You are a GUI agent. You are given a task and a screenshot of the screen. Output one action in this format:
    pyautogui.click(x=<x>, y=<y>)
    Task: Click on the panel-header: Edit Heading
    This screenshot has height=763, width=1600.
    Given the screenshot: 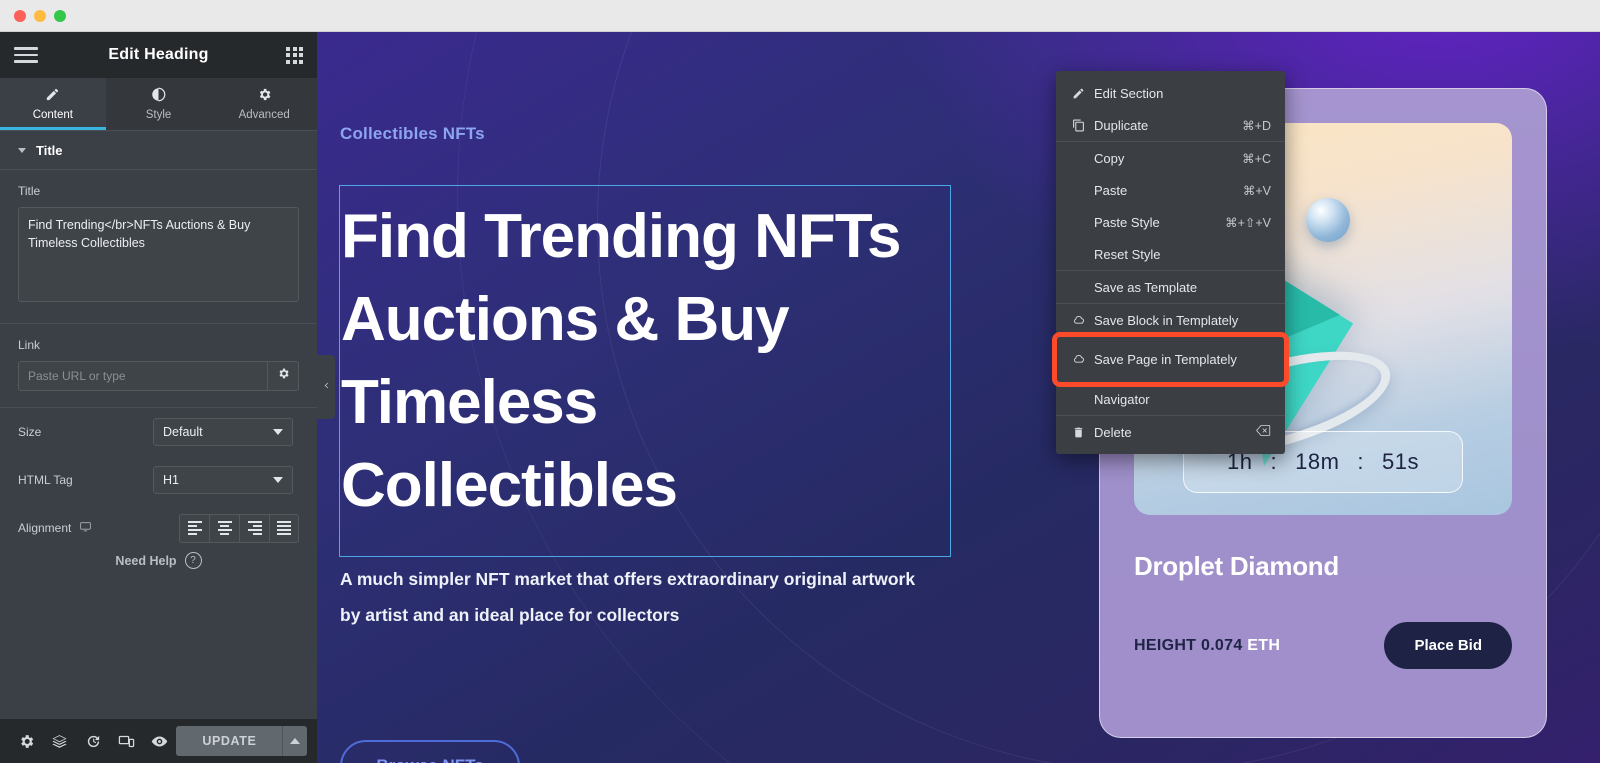 What is the action you would take?
    pyautogui.click(x=158, y=55)
    